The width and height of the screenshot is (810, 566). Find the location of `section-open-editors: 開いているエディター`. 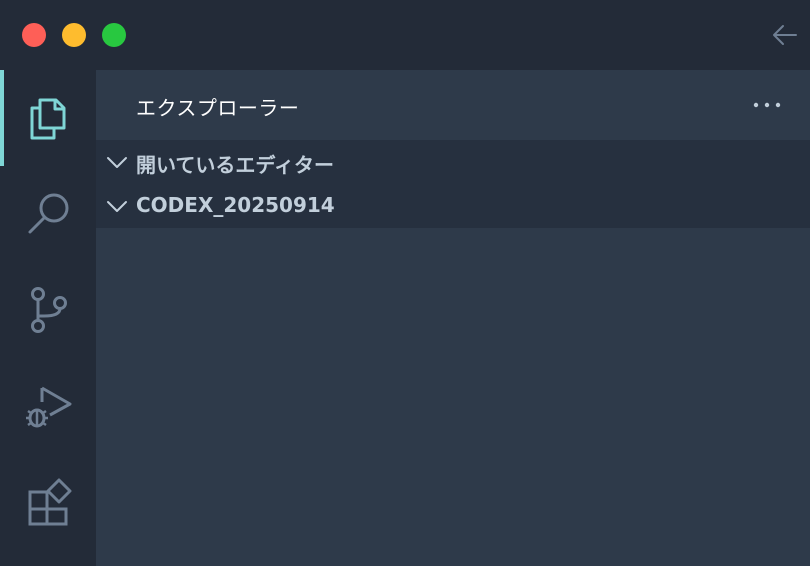

section-open-editors: 開いているエディター is located at coordinates (453, 162).